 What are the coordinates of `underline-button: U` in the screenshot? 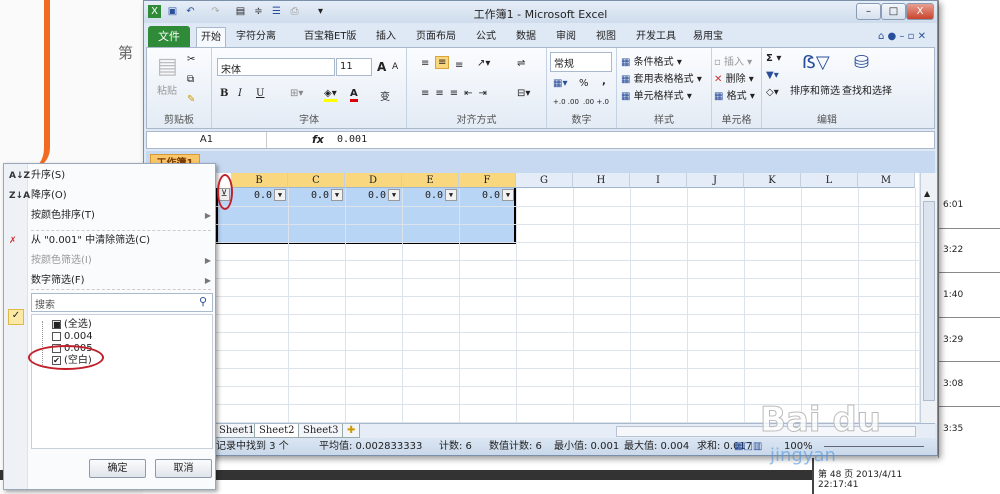 It's located at (260, 93).